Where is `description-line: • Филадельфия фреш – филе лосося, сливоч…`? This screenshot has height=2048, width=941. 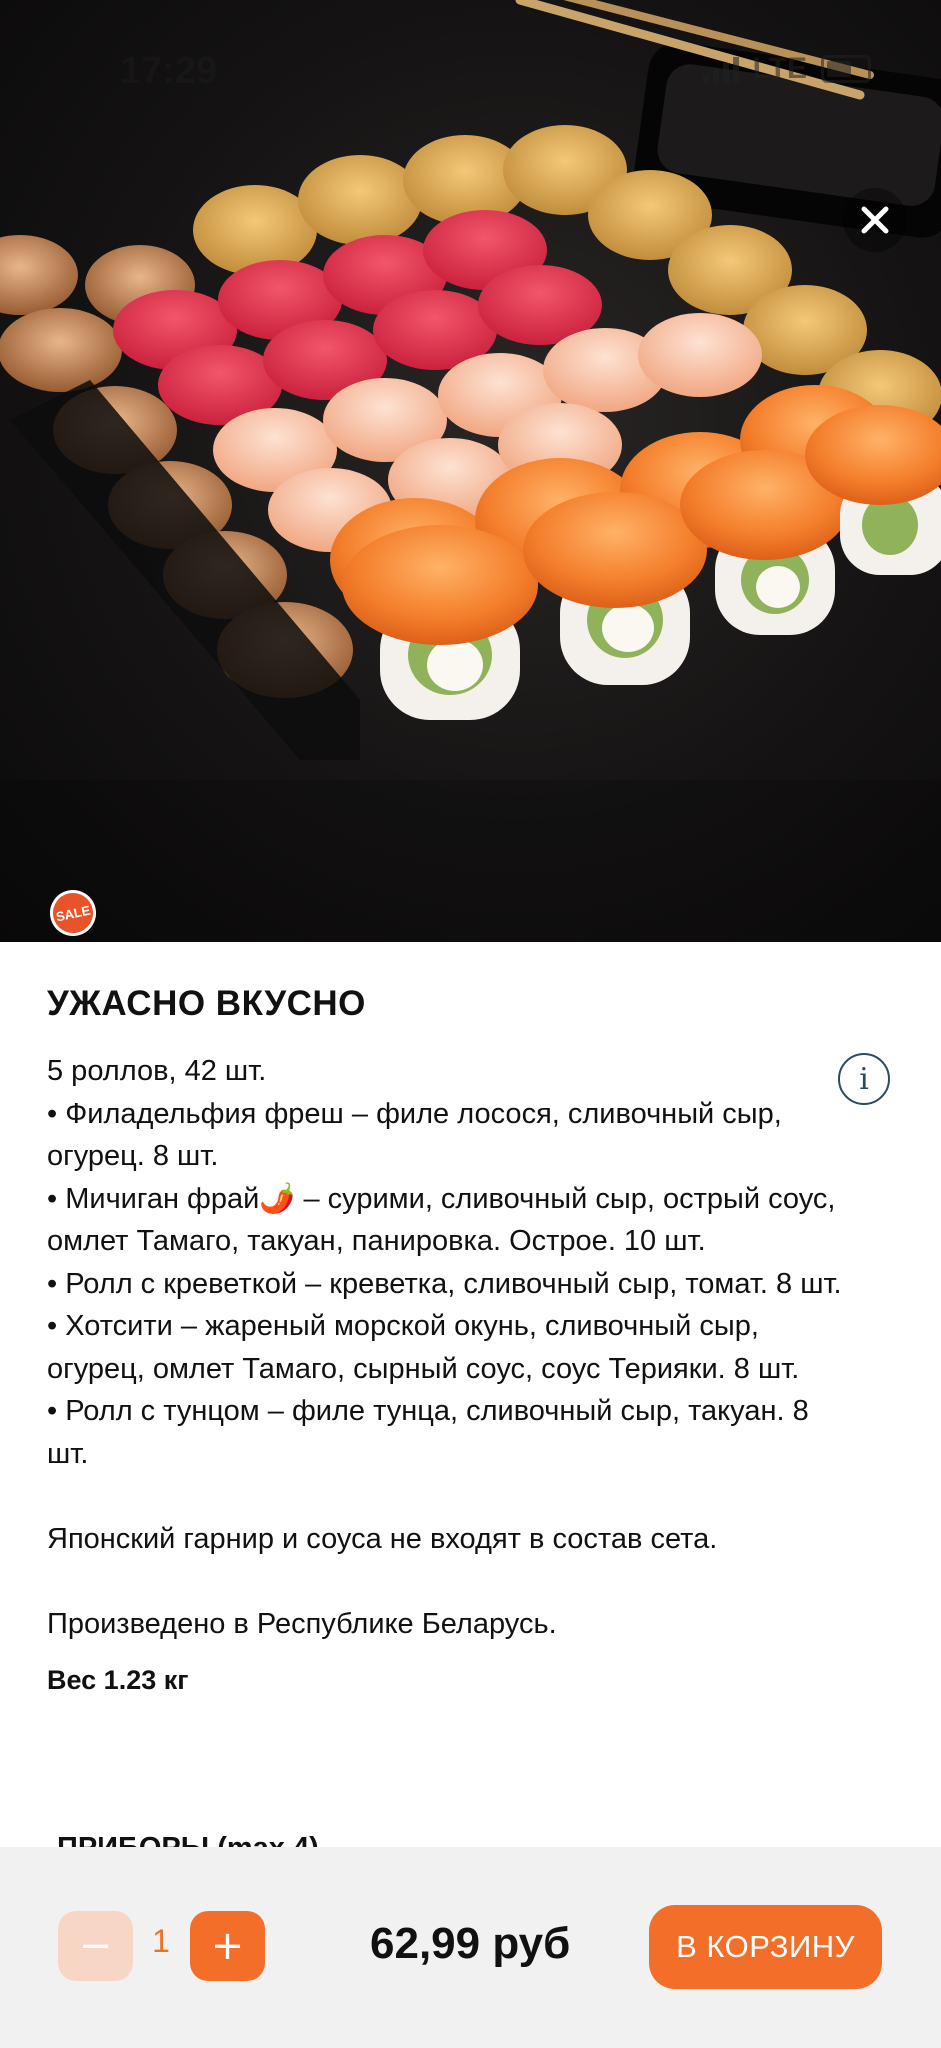 description-line: • Филадельфия фреш – филе лосося, сливоч… is located at coordinates (414, 1135).